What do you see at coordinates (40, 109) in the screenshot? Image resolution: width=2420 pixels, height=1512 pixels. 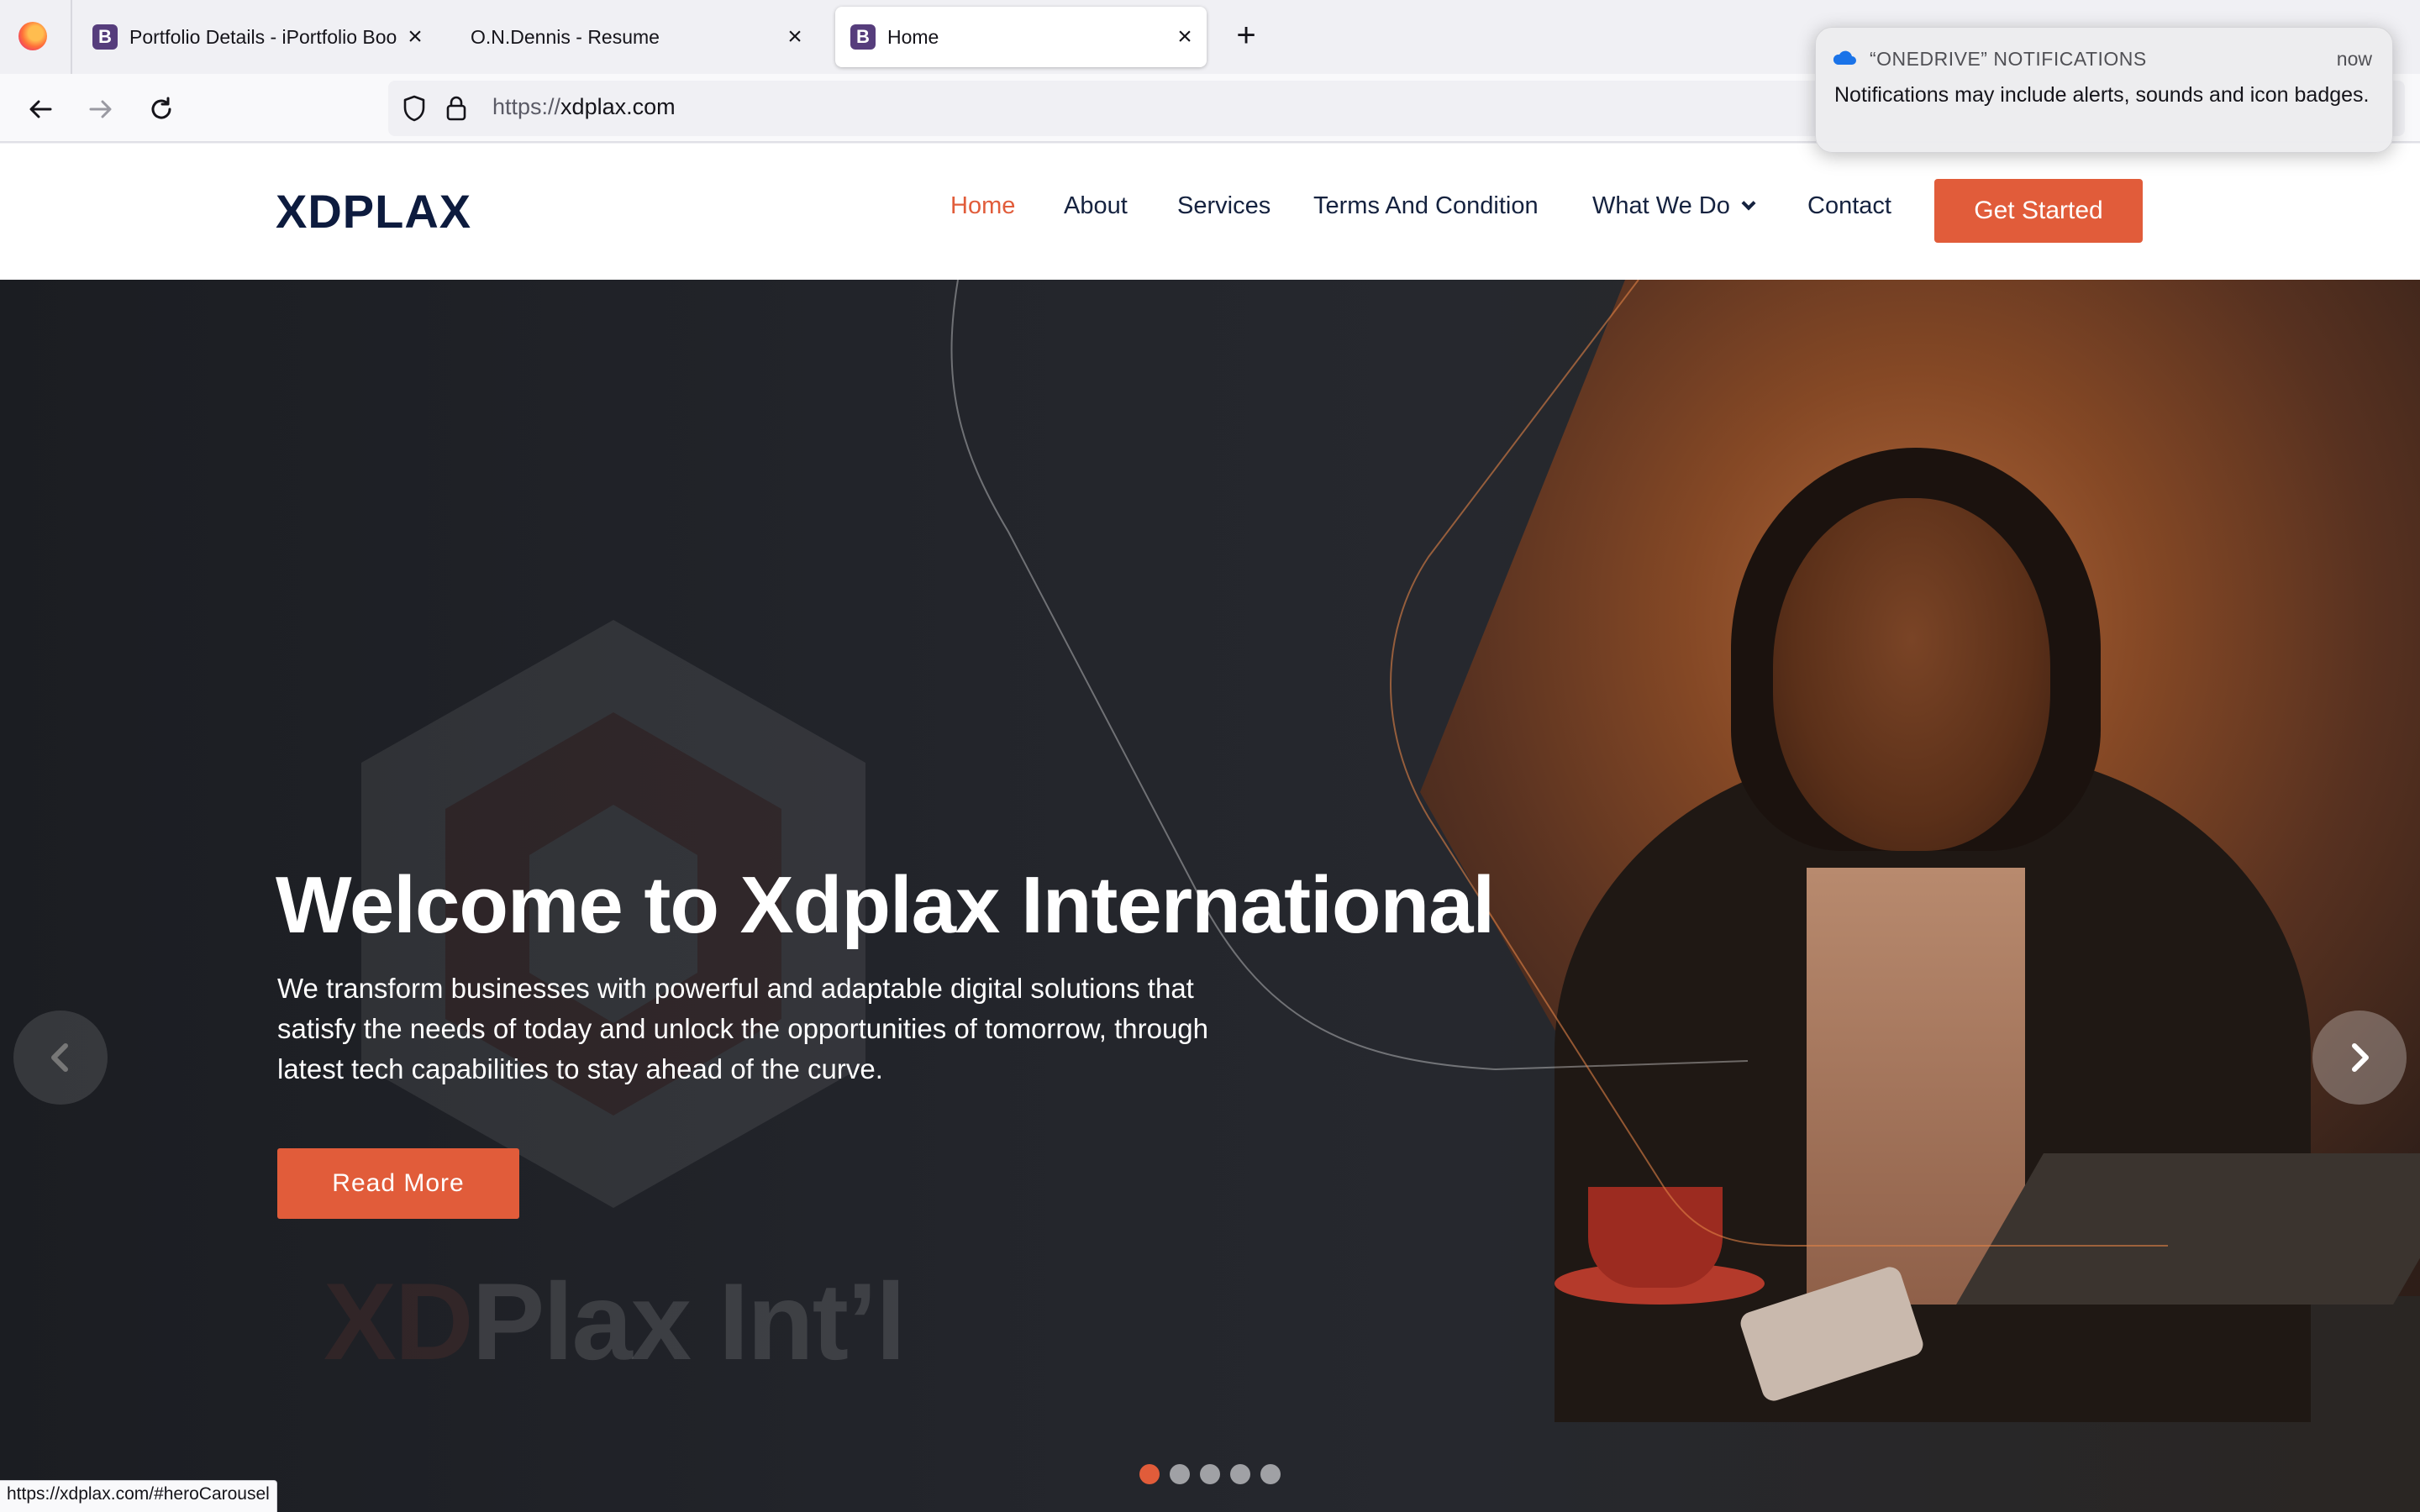 I see `back-arrow-icon` at bounding box center [40, 109].